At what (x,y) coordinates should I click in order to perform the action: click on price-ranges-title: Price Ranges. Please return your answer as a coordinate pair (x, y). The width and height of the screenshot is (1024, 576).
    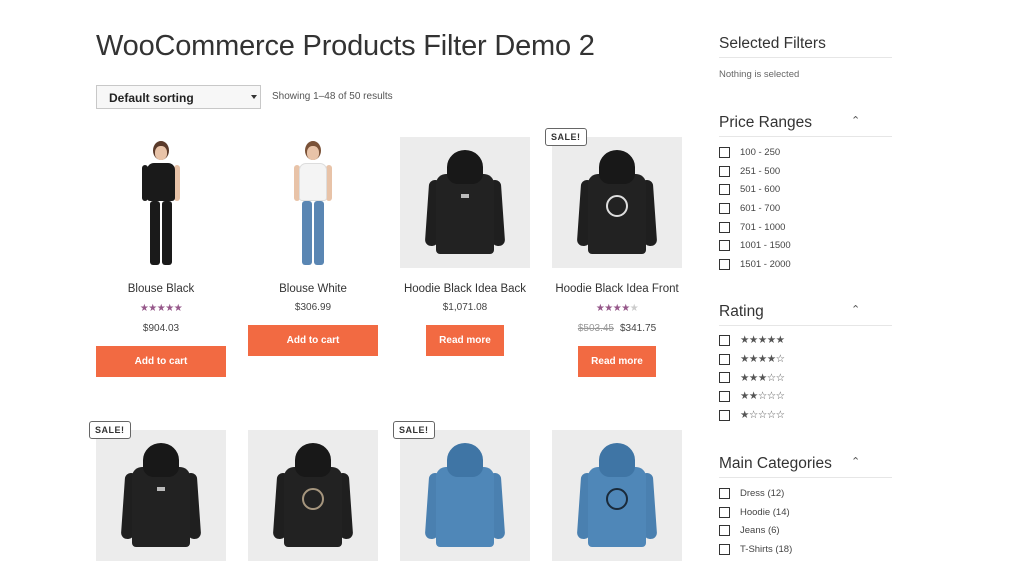
    Looking at the image, I should click on (766, 122).